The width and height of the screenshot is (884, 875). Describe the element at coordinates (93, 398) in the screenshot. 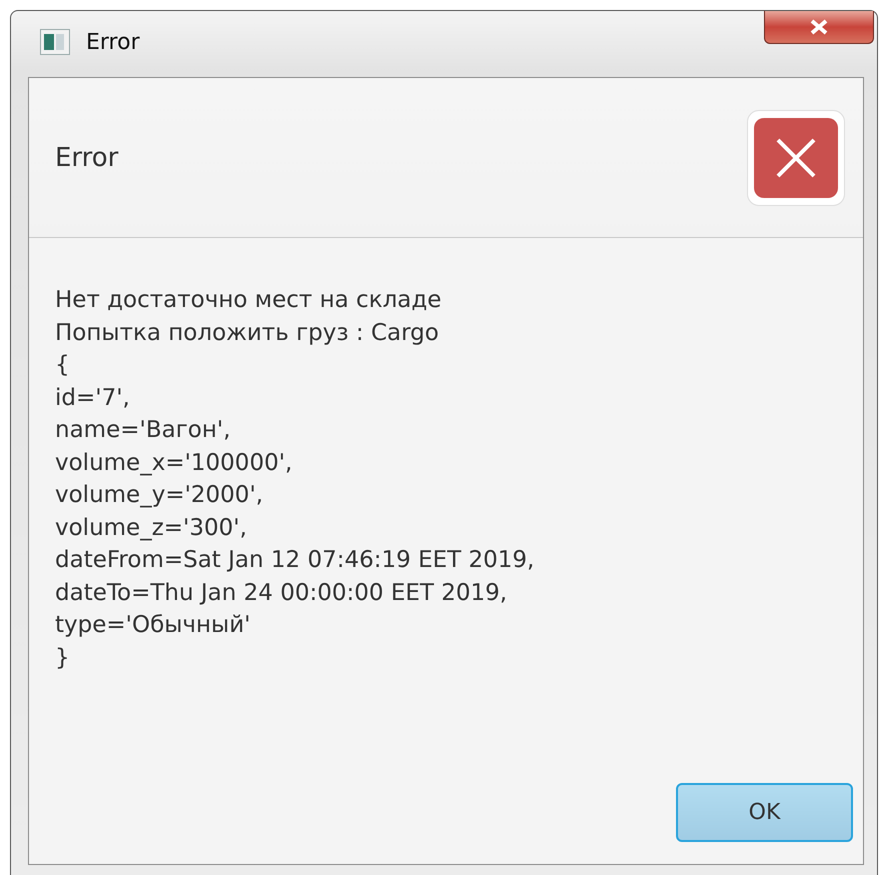

I see `message-line: id='7',` at that location.